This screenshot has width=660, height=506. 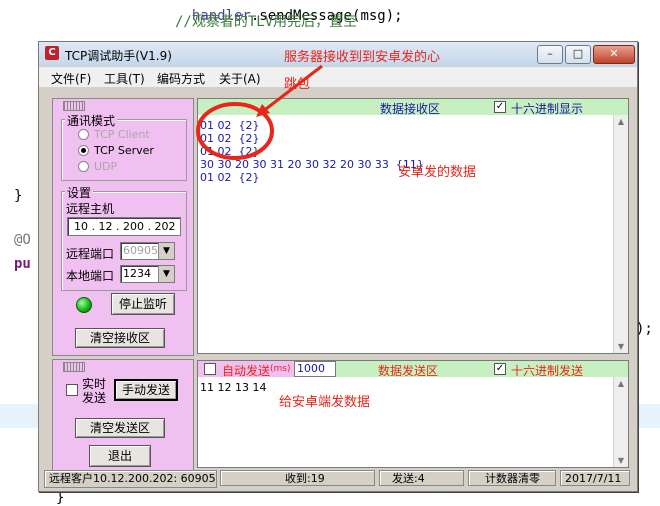 What do you see at coordinates (210, 369) in the screenshot?
I see `auto-send-checkbox` at bounding box center [210, 369].